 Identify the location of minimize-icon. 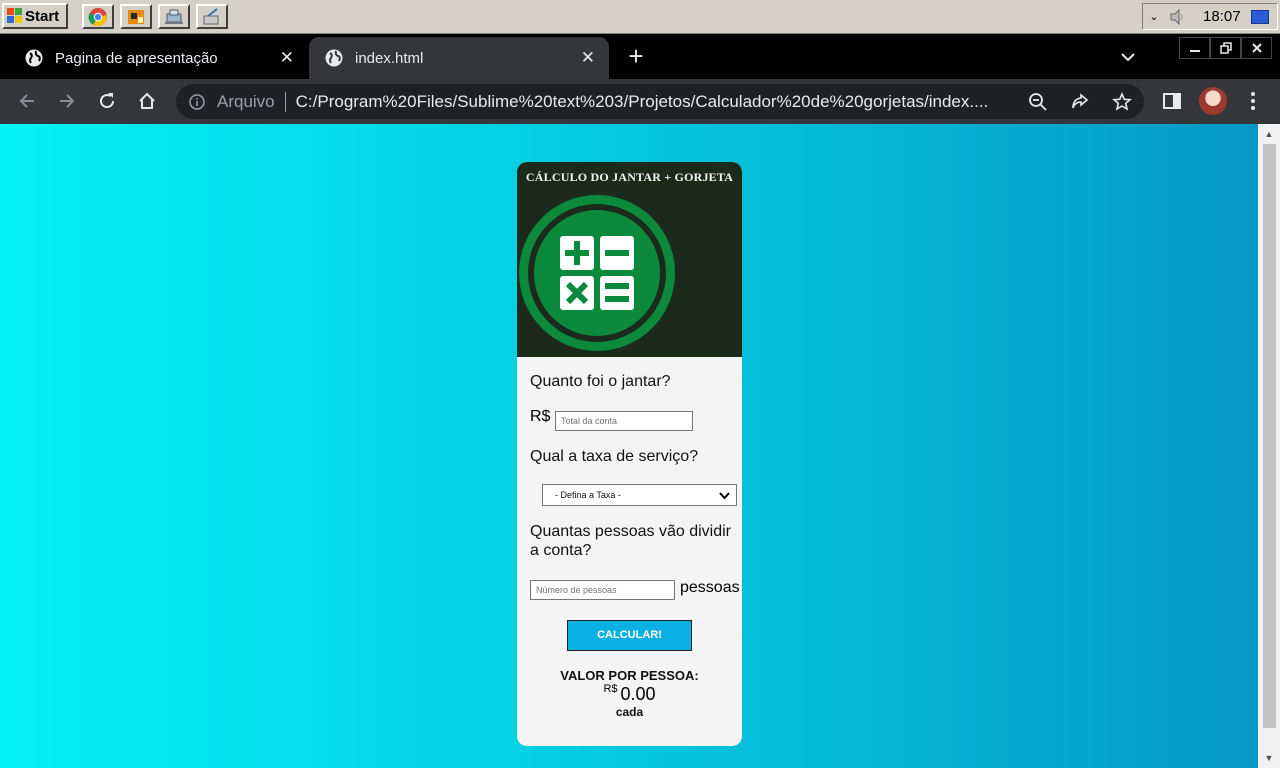
(1194, 48).